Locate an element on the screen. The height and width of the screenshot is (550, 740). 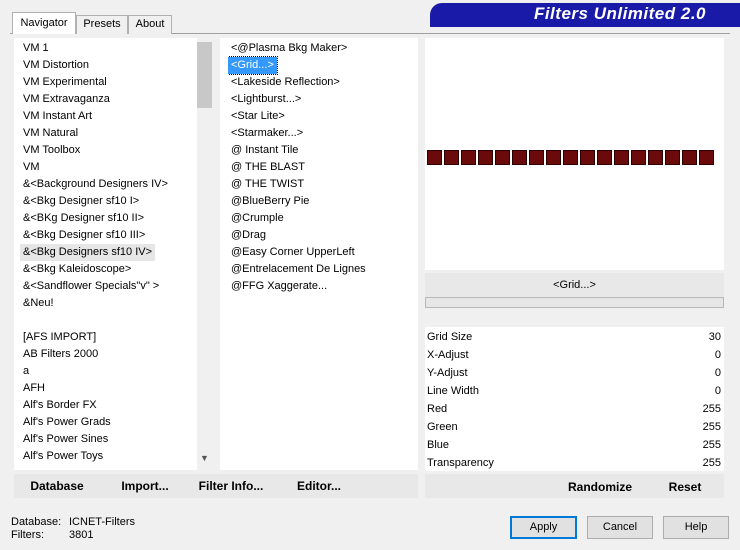
filter-item: @BlueBerry Pie is located at coordinates (270, 201).